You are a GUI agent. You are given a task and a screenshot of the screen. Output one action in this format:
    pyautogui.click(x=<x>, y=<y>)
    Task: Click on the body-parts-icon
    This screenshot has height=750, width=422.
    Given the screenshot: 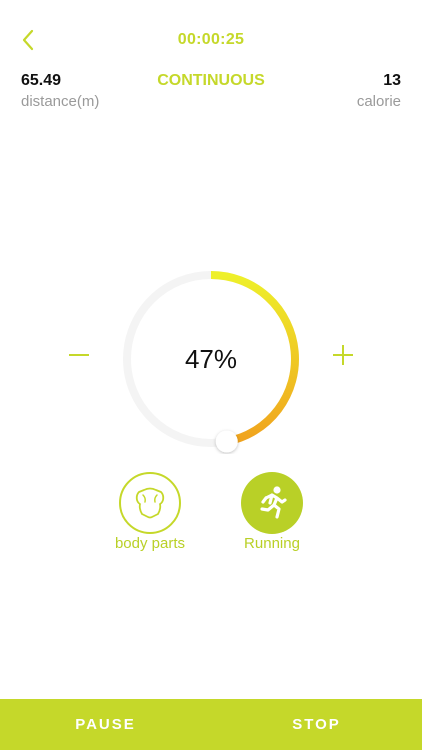 What is the action you would take?
    pyautogui.click(x=150, y=503)
    